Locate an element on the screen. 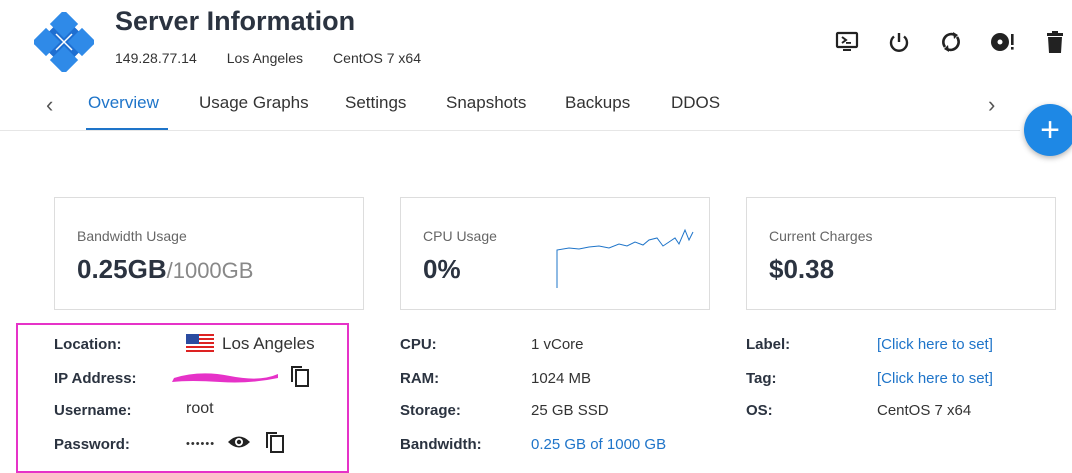 The width and height of the screenshot is (1072, 473). reinstall-button is located at coordinates (1003, 42).